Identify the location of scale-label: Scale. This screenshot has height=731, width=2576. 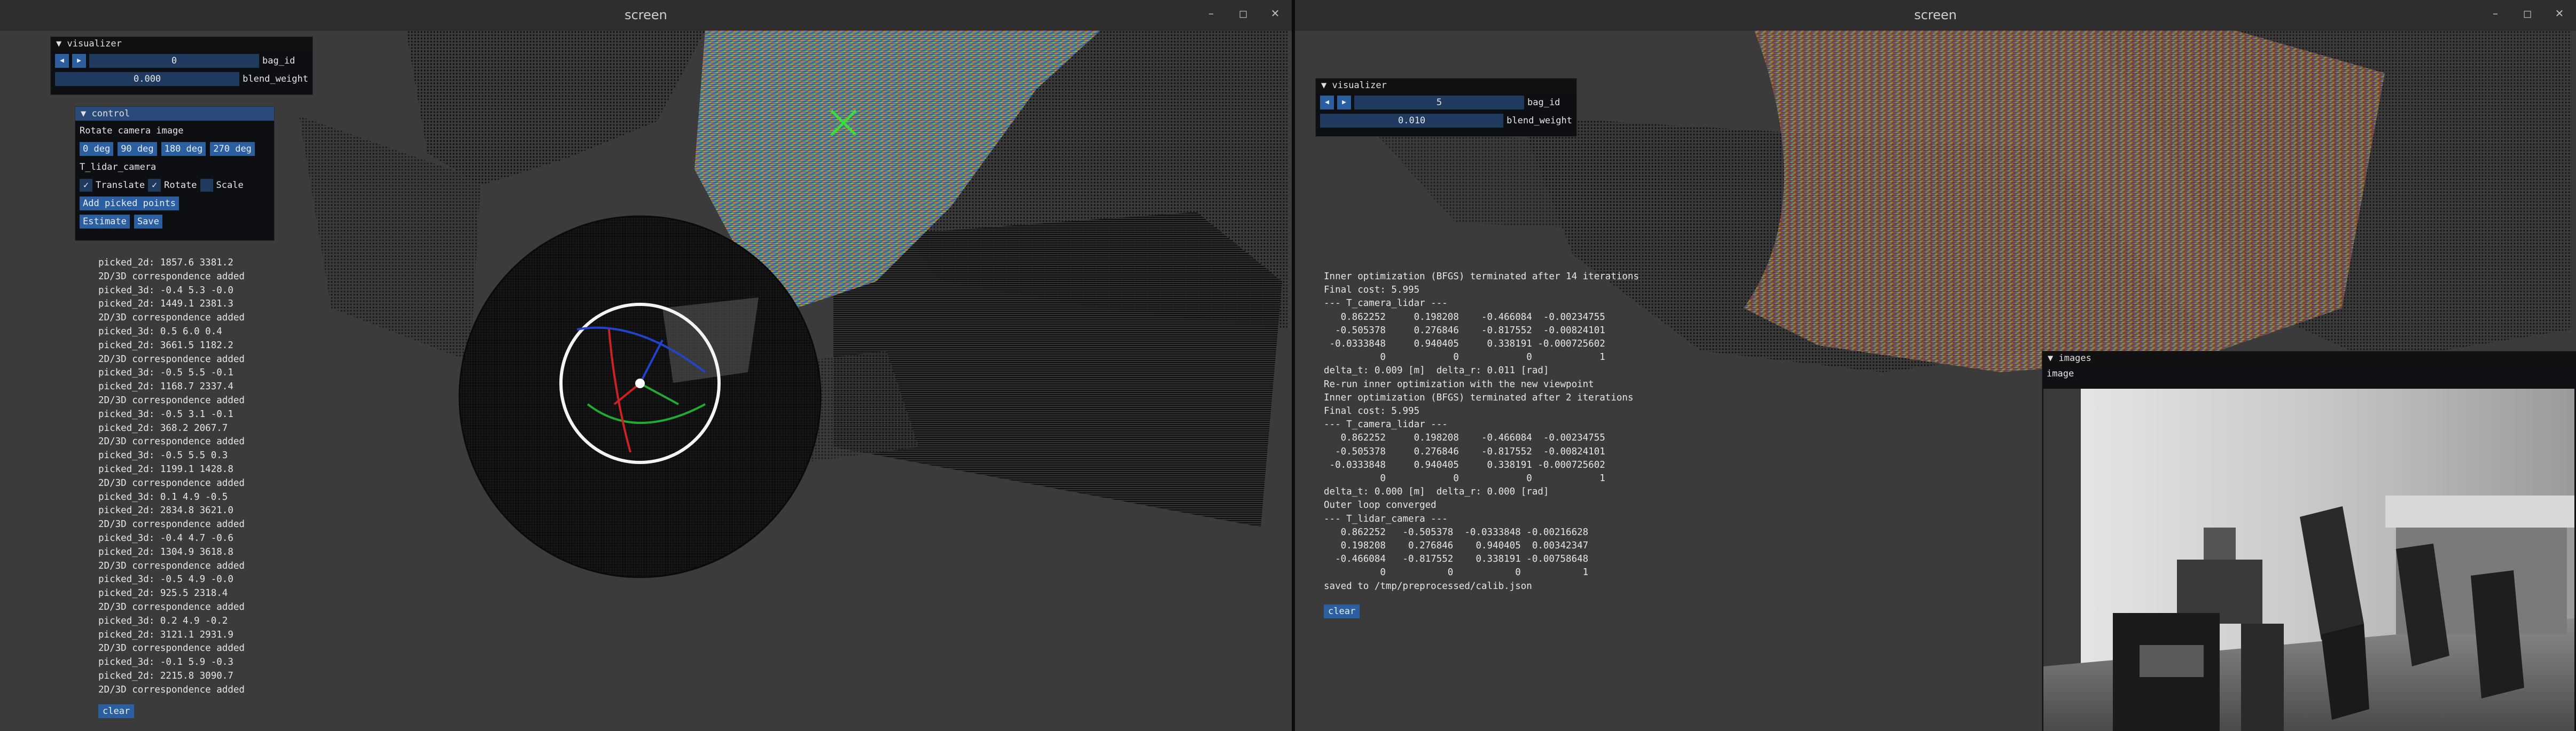
(230, 185).